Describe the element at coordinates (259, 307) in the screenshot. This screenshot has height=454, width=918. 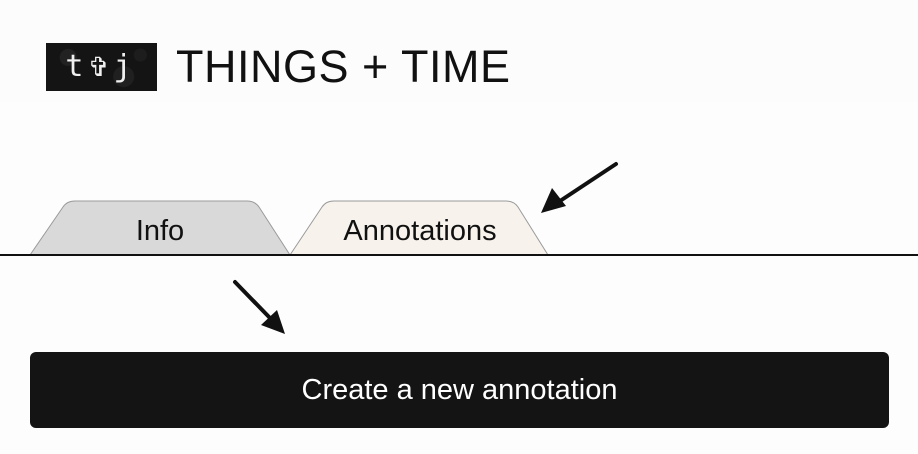
I see `arrow-down-right-icon` at that location.